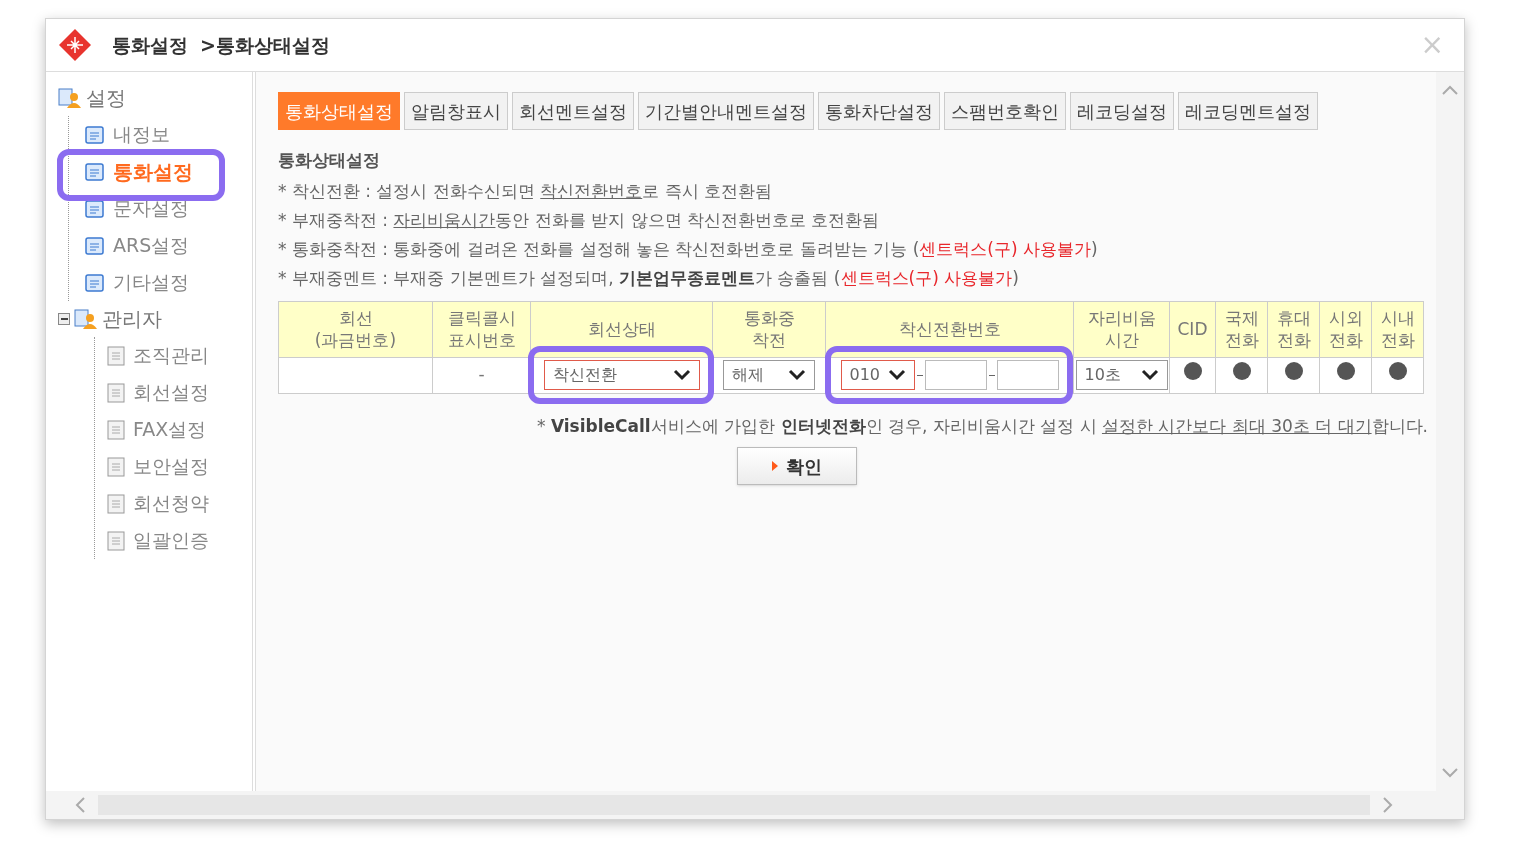 The width and height of the screenshot is (1530, 864). Describe the element at coordinates (1345, 329) in the screenshot. I see `column-header: 시외 전화` at that location.